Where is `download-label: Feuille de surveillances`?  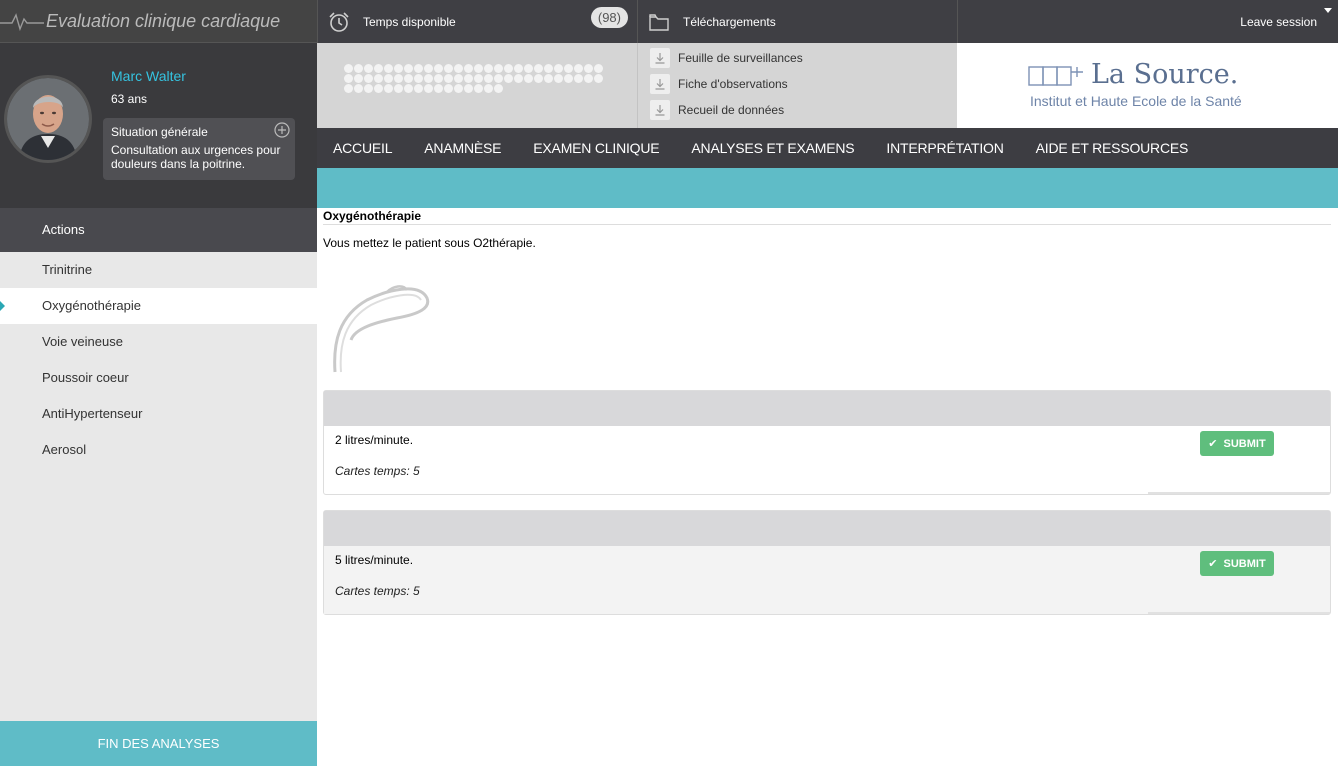
download-label: Feuille de surveillances is located at coordinates (740, 58).